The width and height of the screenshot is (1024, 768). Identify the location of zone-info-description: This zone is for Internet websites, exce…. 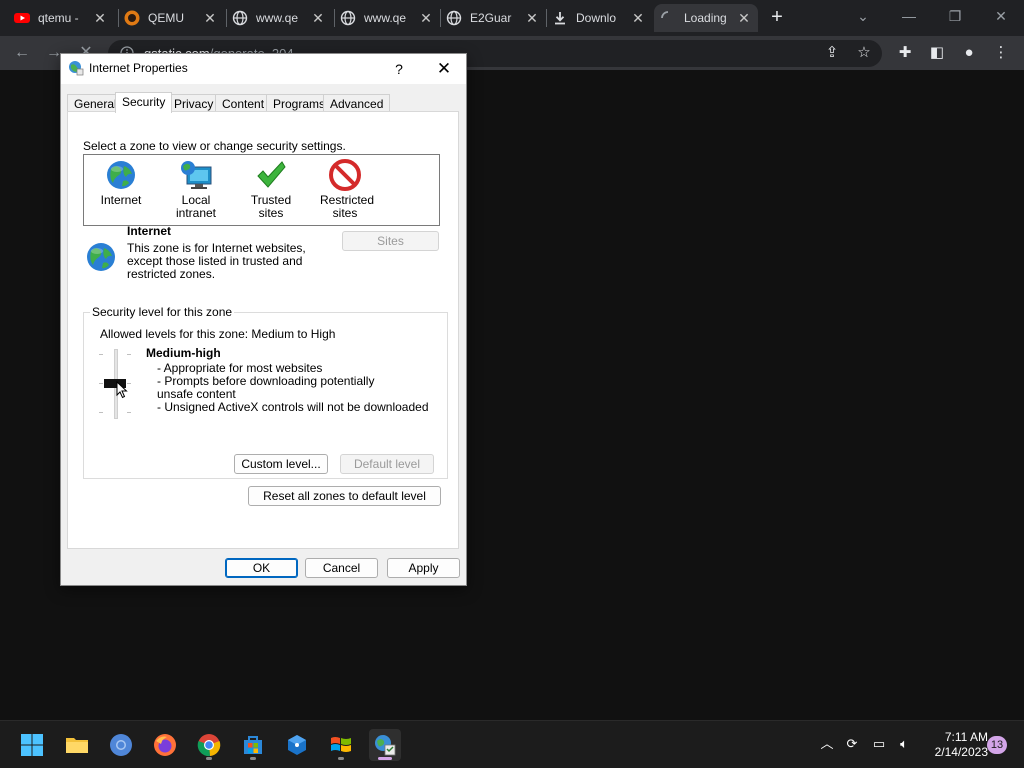
(216, 261).